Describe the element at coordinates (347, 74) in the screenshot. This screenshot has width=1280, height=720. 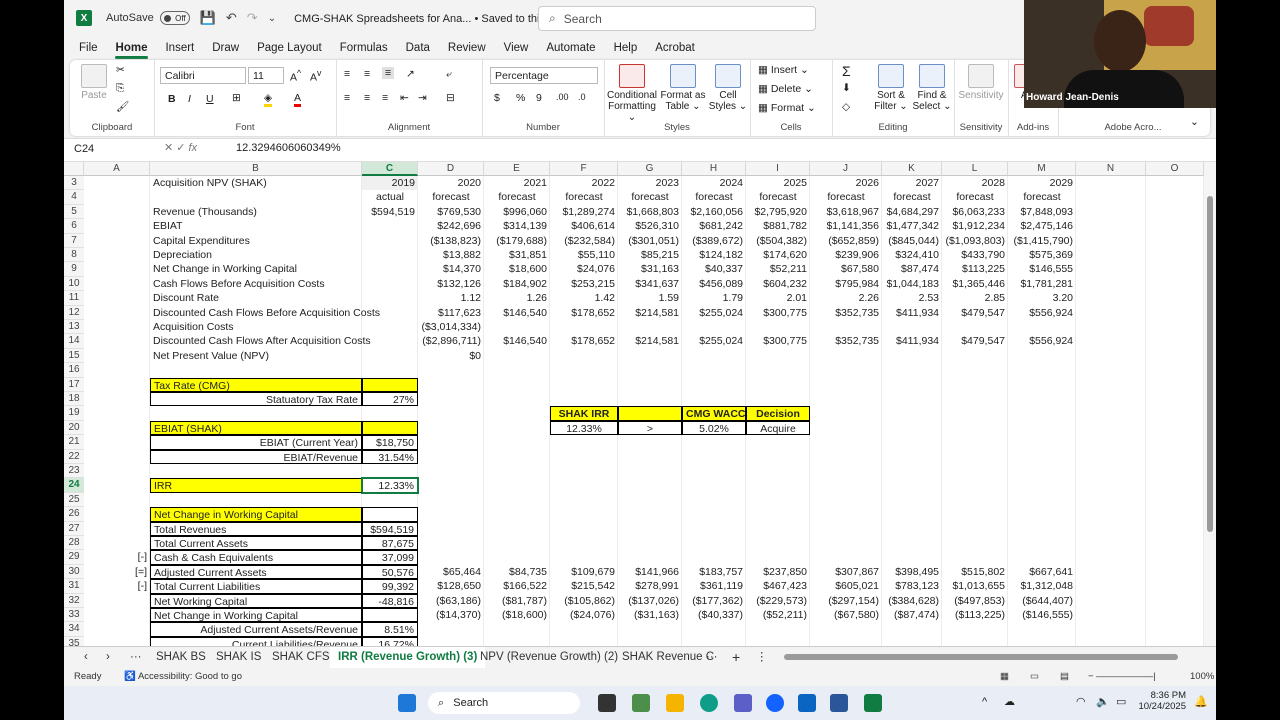
I see `align-top-icon: ≡` at that location.